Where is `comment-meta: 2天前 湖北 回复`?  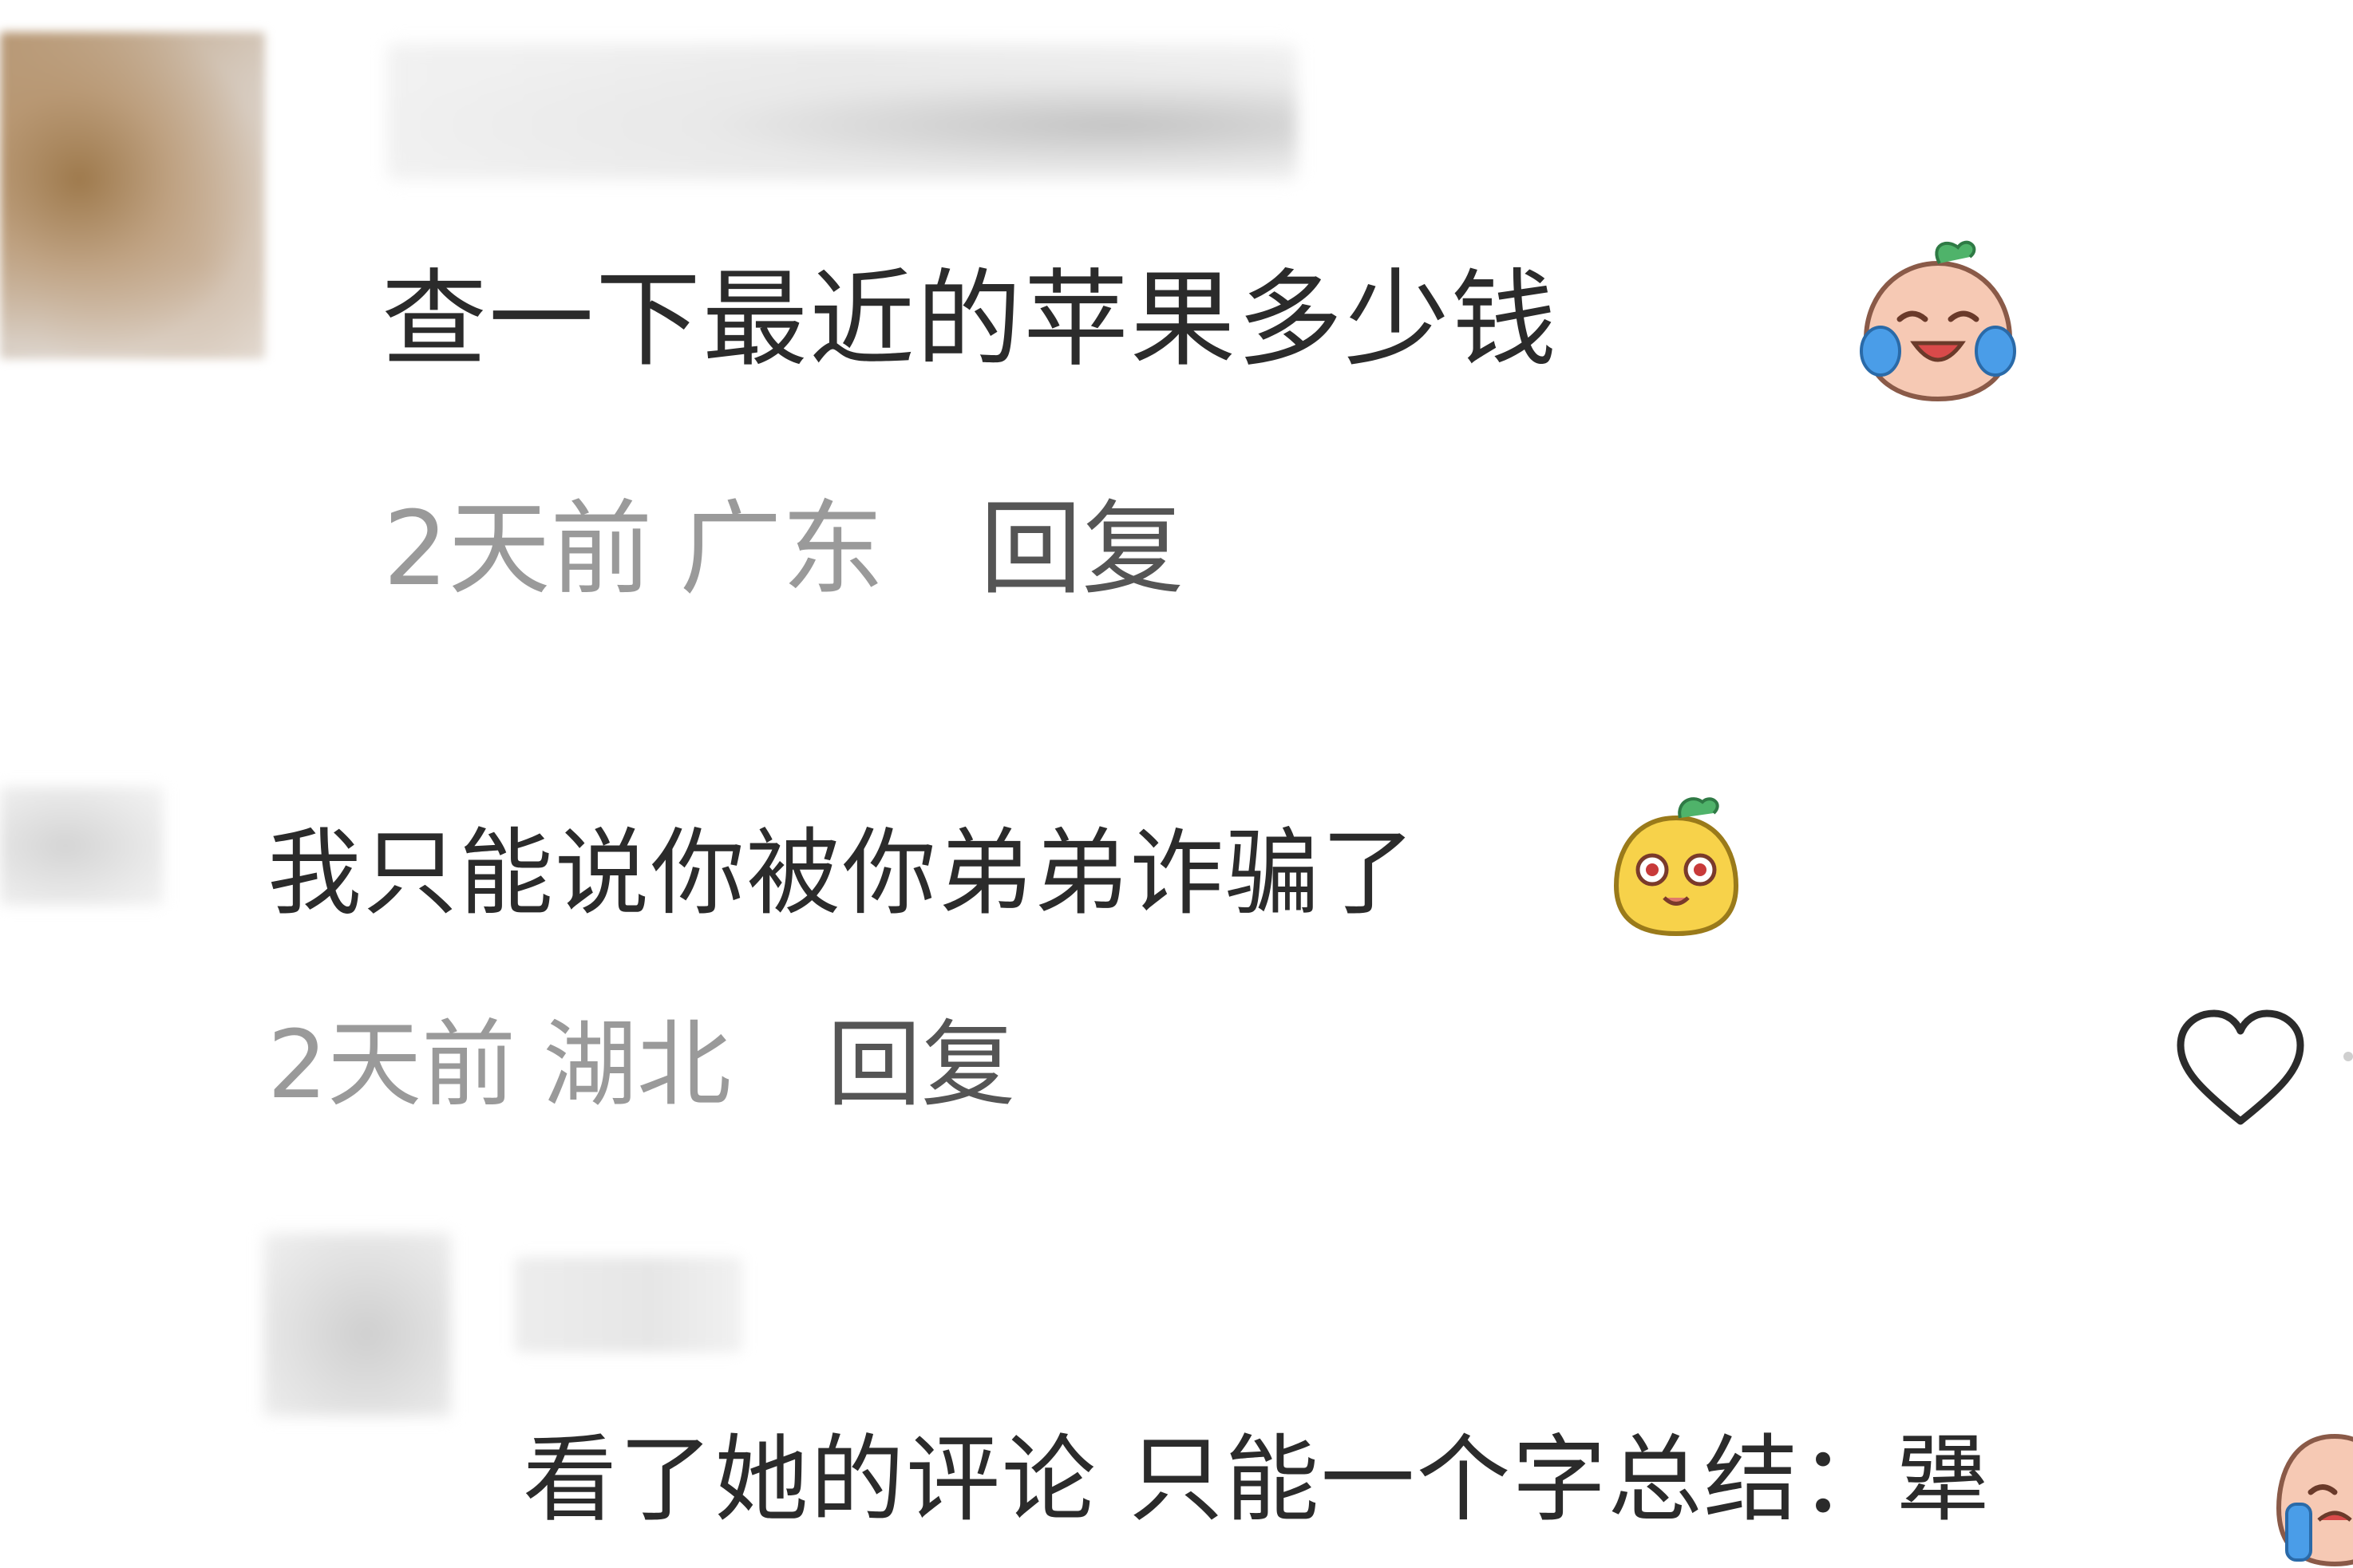 comment-meta: 2天前 湖北 回复 is located at coordinates (641, 1064).